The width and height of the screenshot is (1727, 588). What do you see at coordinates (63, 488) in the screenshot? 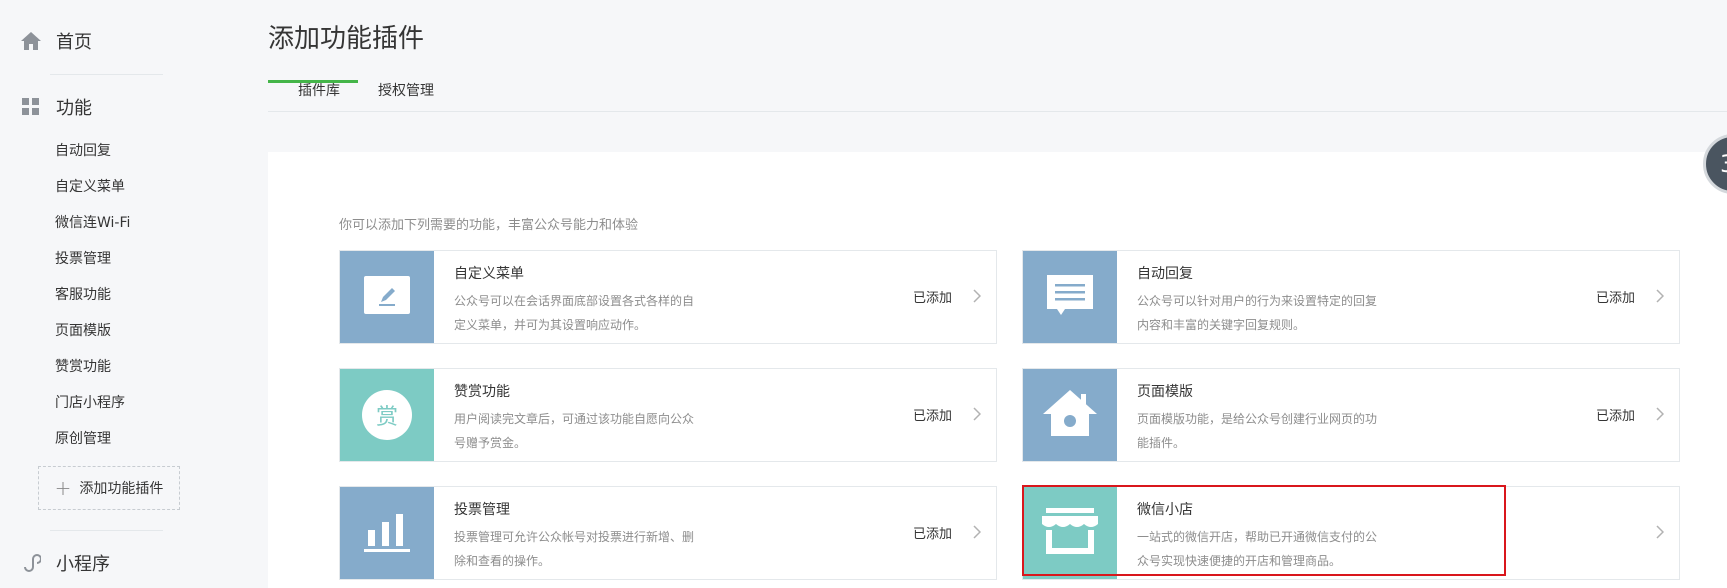
I see `plus-icon: +` at bounding box center [63, 488].